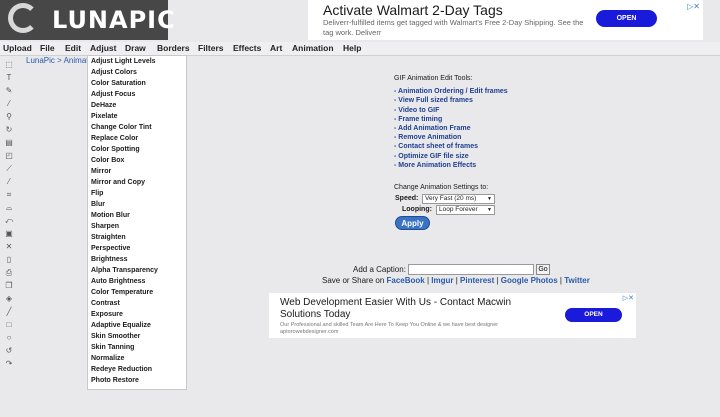  I want to click on menu-upload: Upload, so click(17, 48).